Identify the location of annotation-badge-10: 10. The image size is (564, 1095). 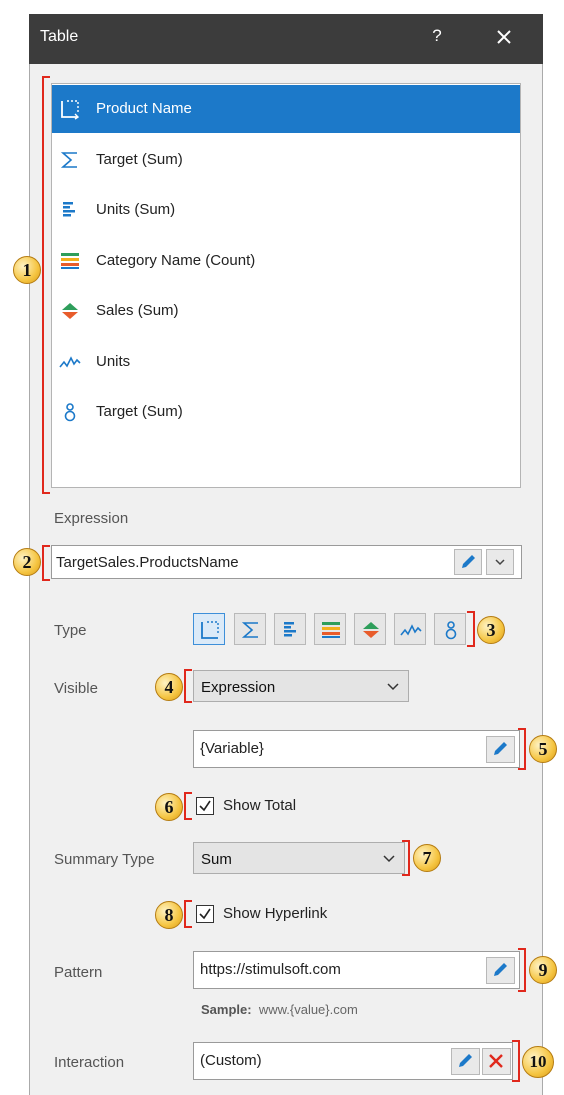
(538, 1062).